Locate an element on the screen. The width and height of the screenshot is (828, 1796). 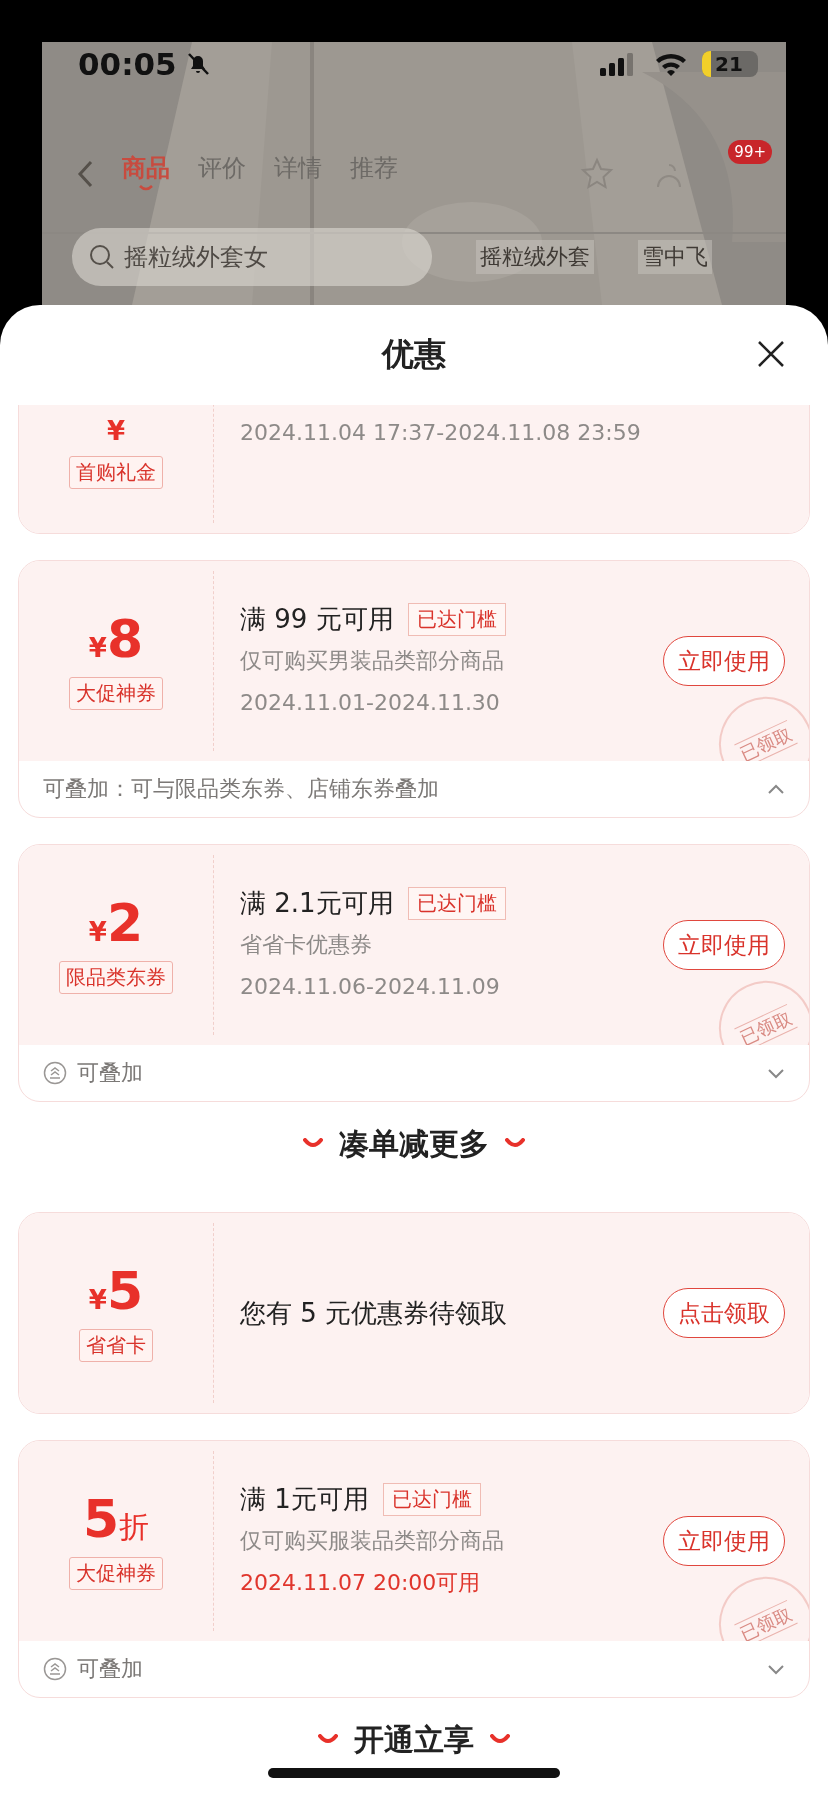
coupon-type-tag: 首购礼金 is located at coordinates (116, 472).